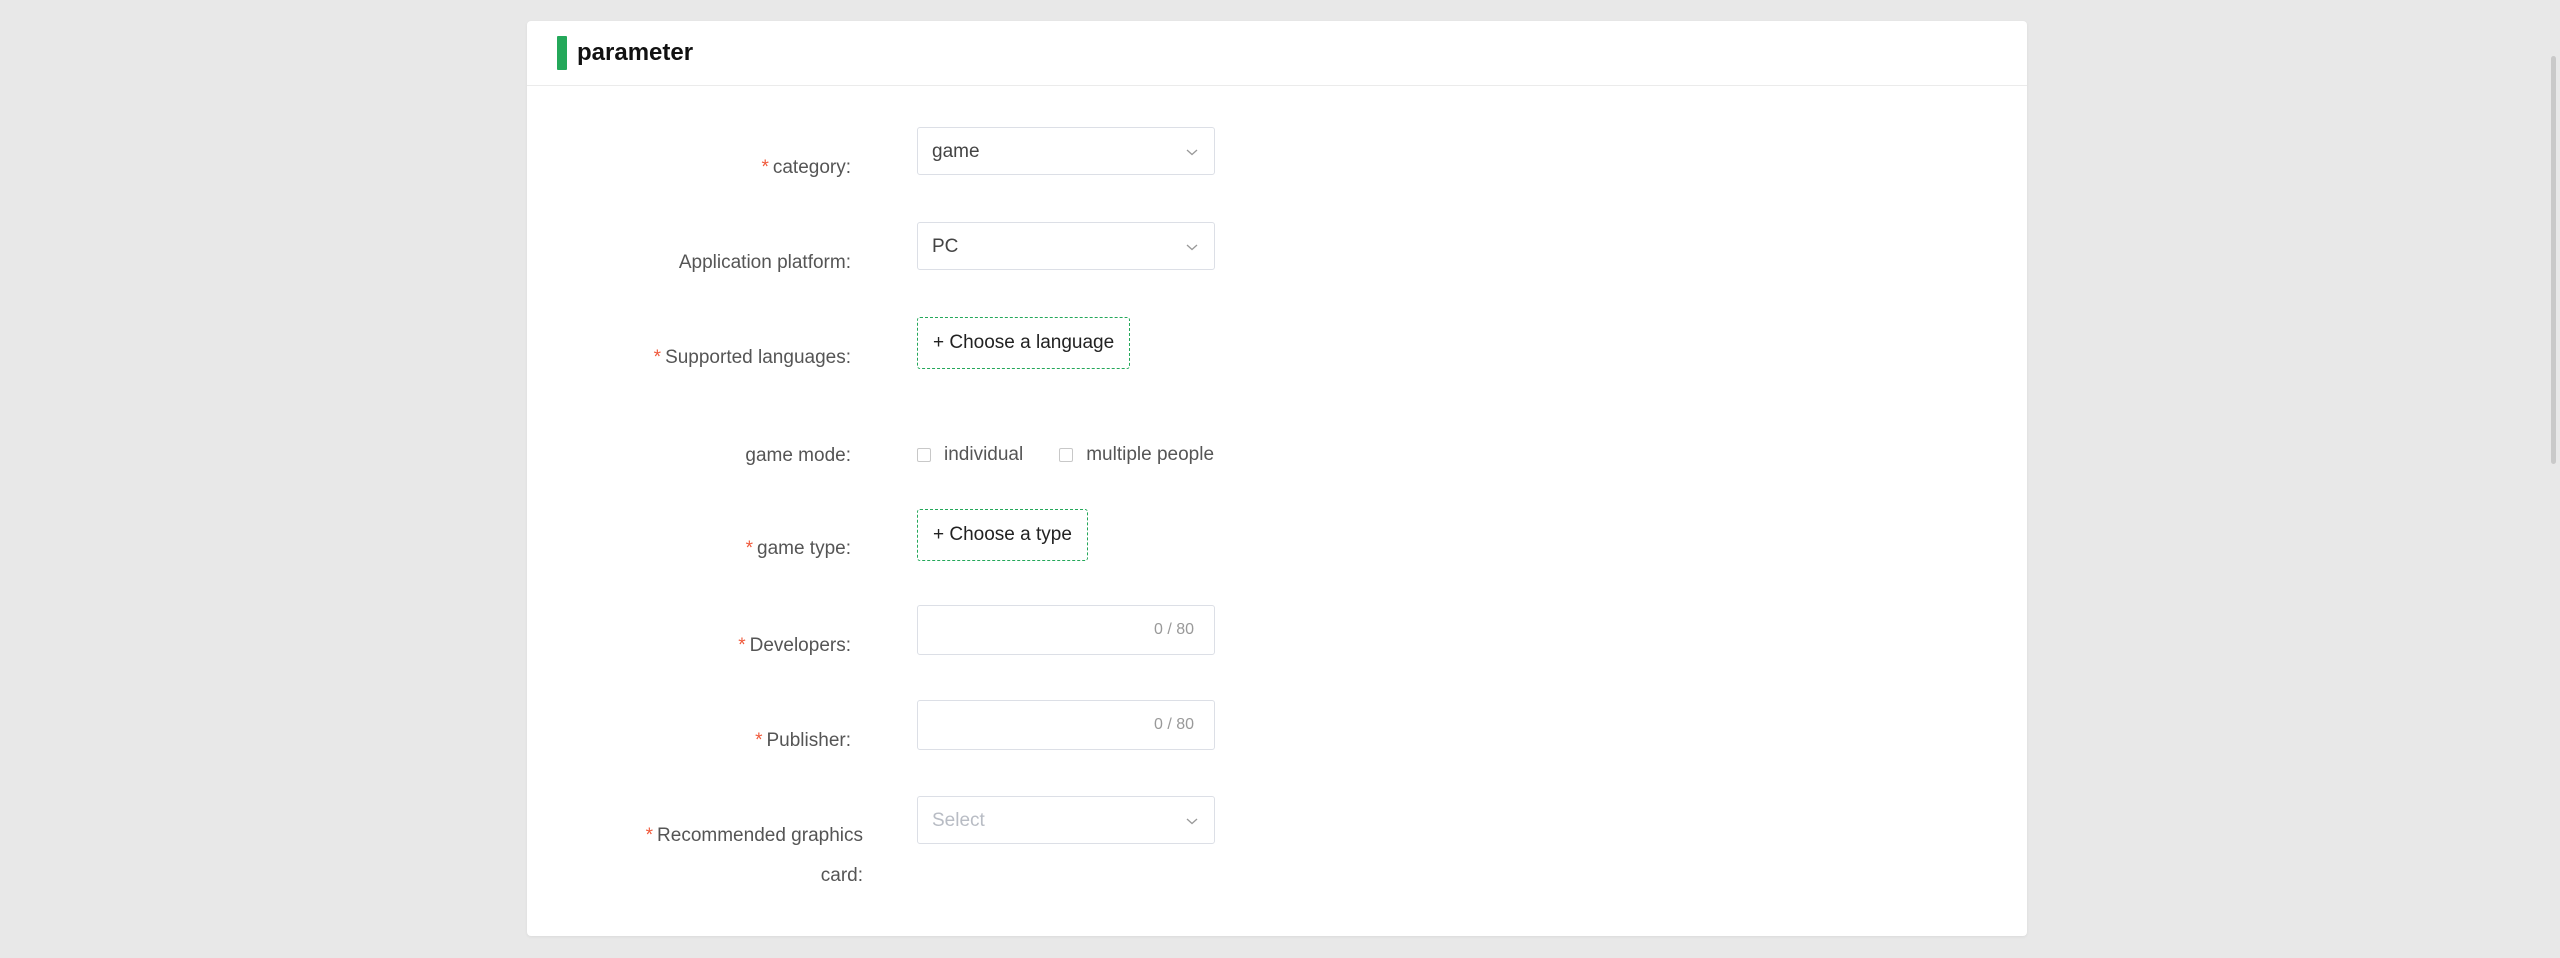 The image size is (2560, 958). I want to click on page-scrollbar, so click(2553, 260).